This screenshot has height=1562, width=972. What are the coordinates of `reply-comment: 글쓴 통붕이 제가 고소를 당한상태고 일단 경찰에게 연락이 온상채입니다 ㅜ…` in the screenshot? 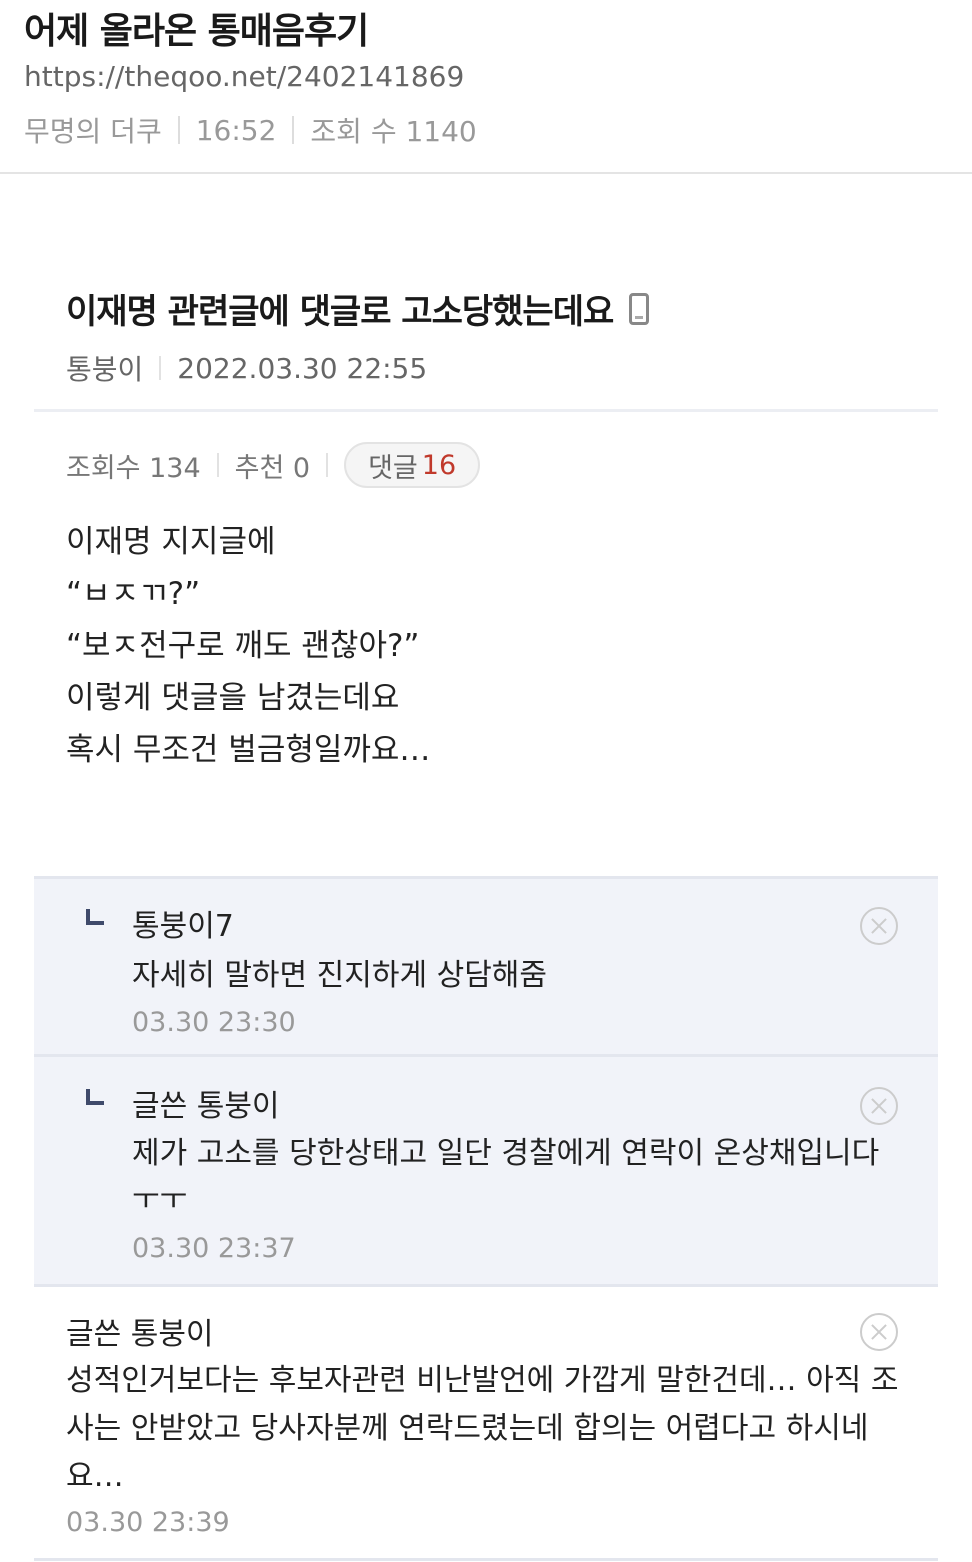 It's located at (486, 1169).